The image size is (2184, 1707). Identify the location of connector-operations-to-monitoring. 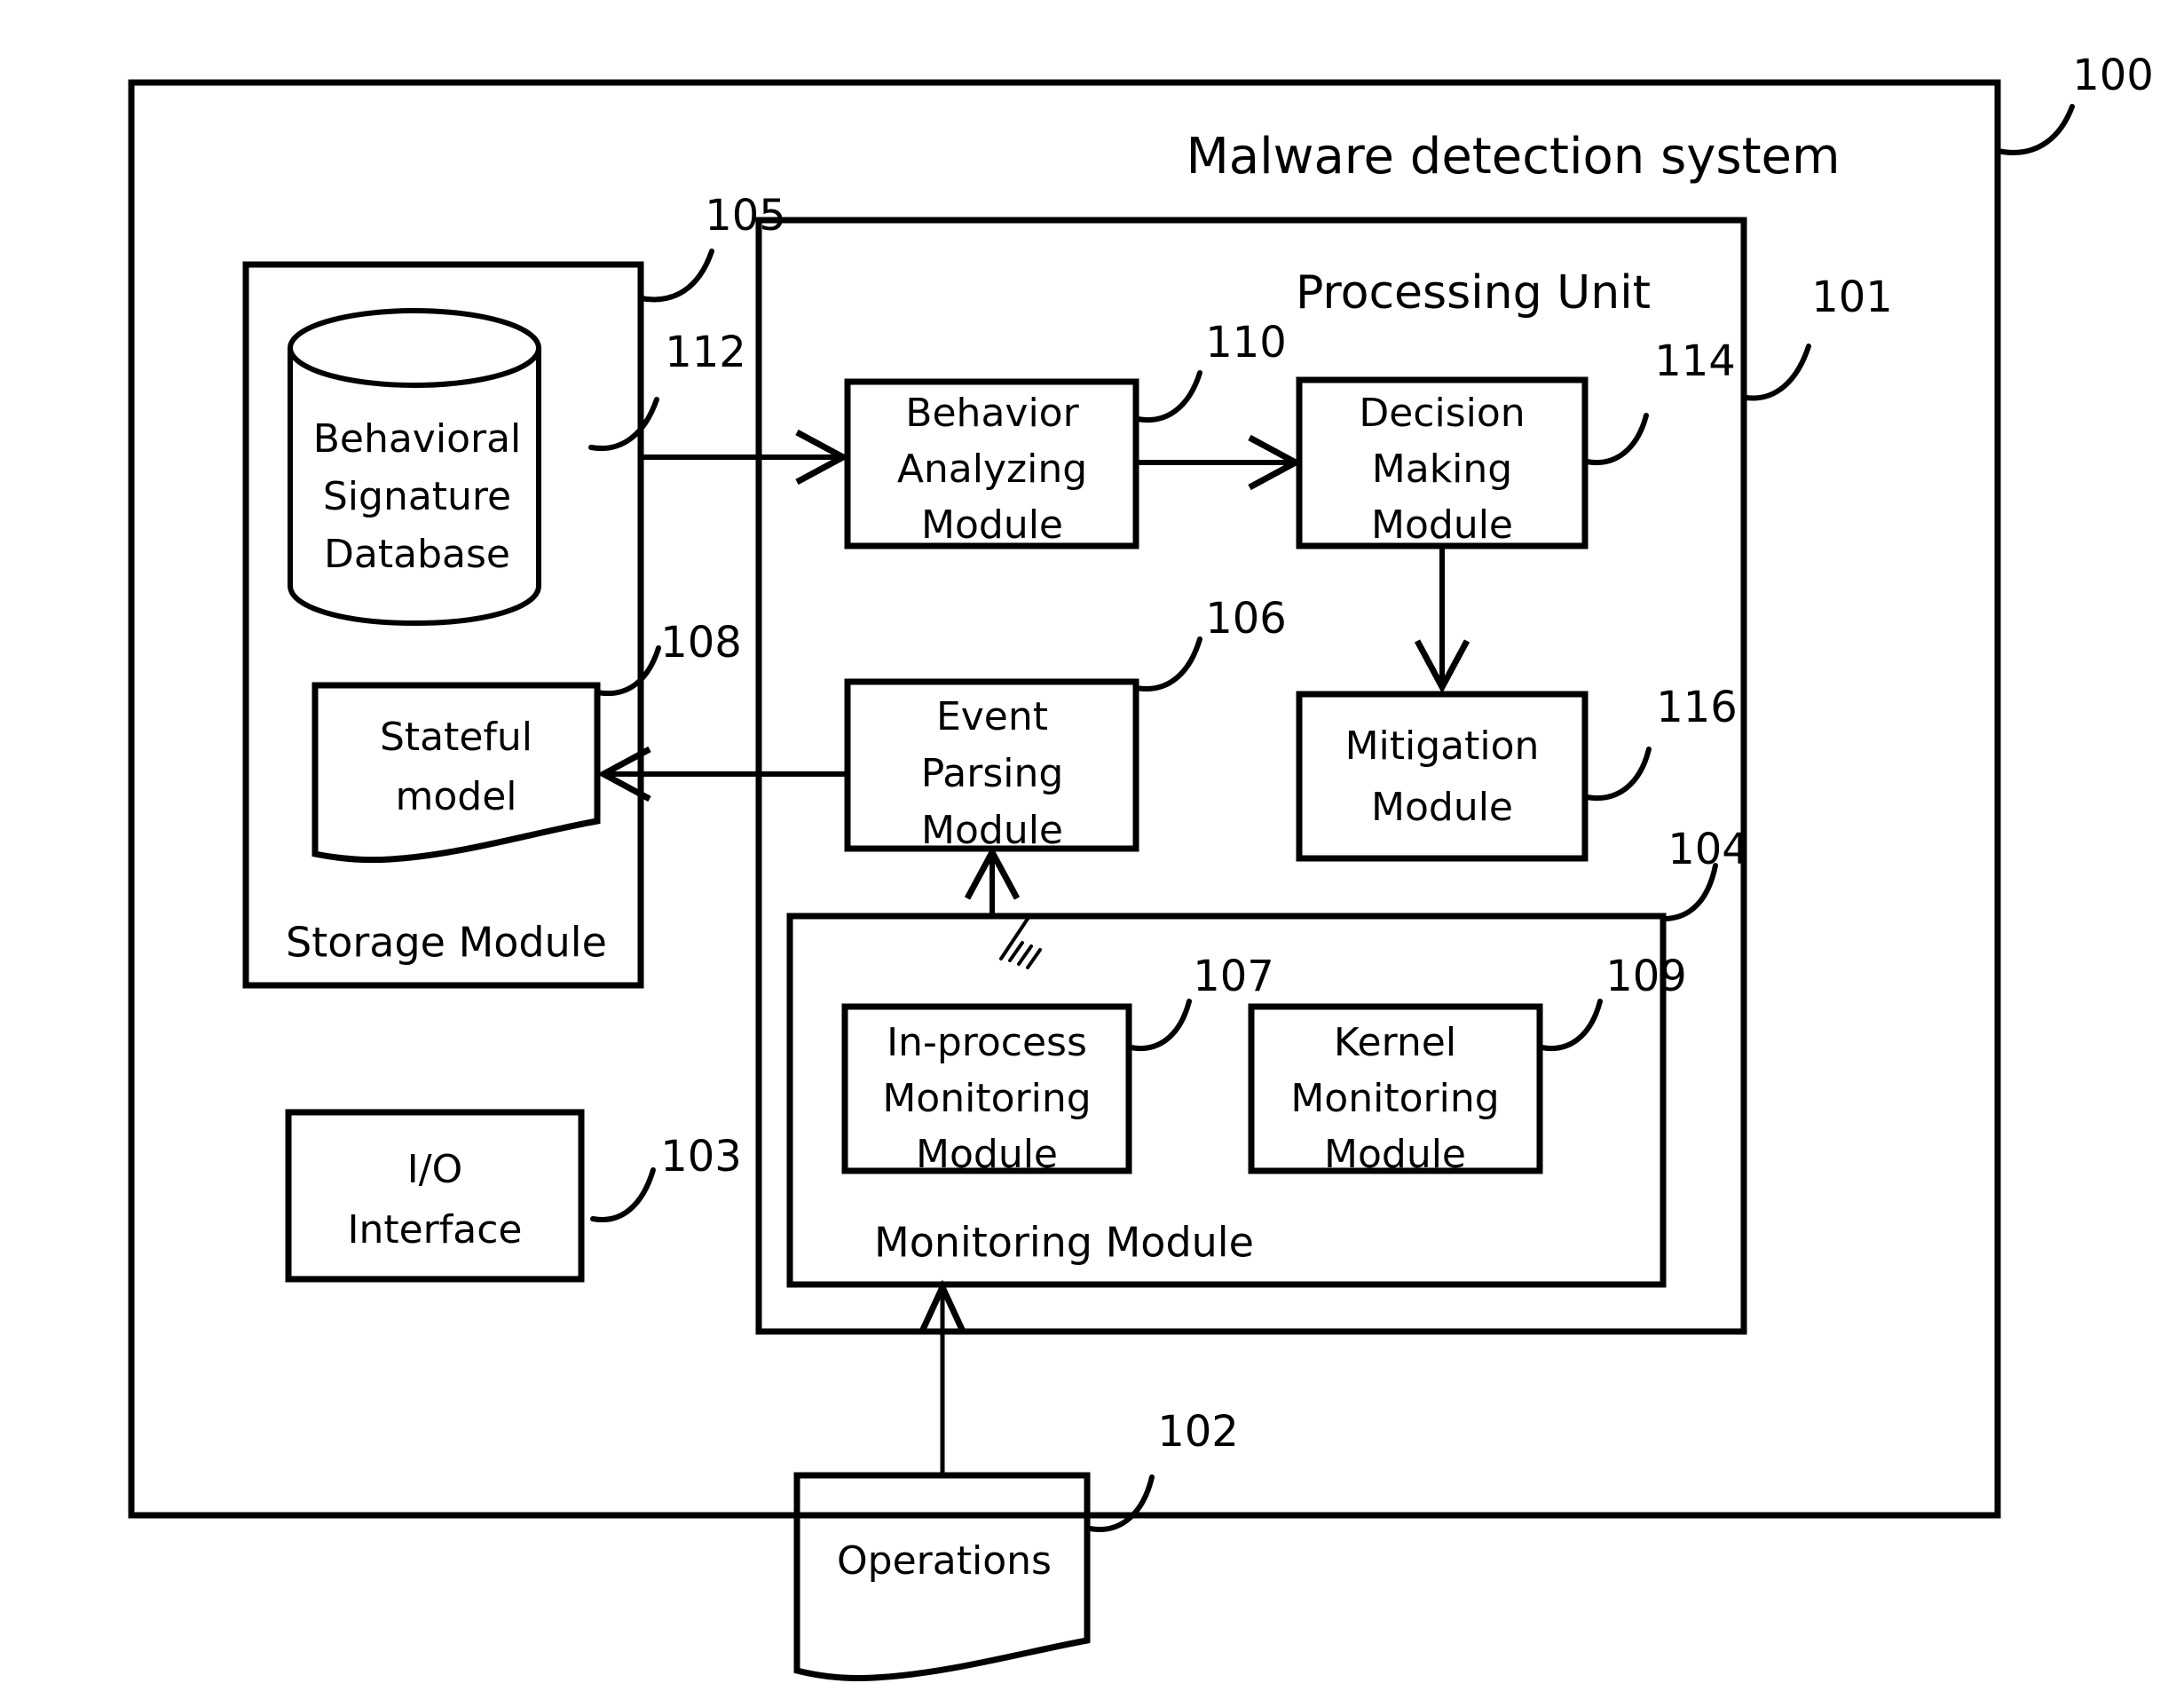
(942, 1376).